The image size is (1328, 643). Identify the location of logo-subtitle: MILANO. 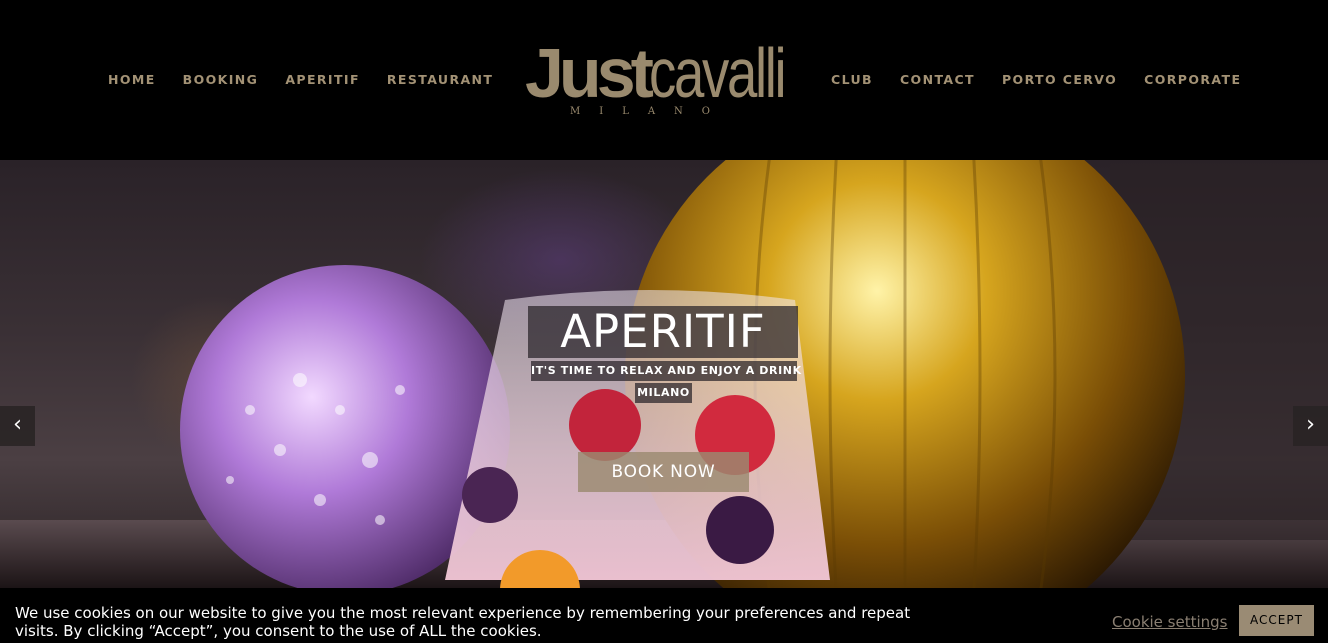
(649, 111).